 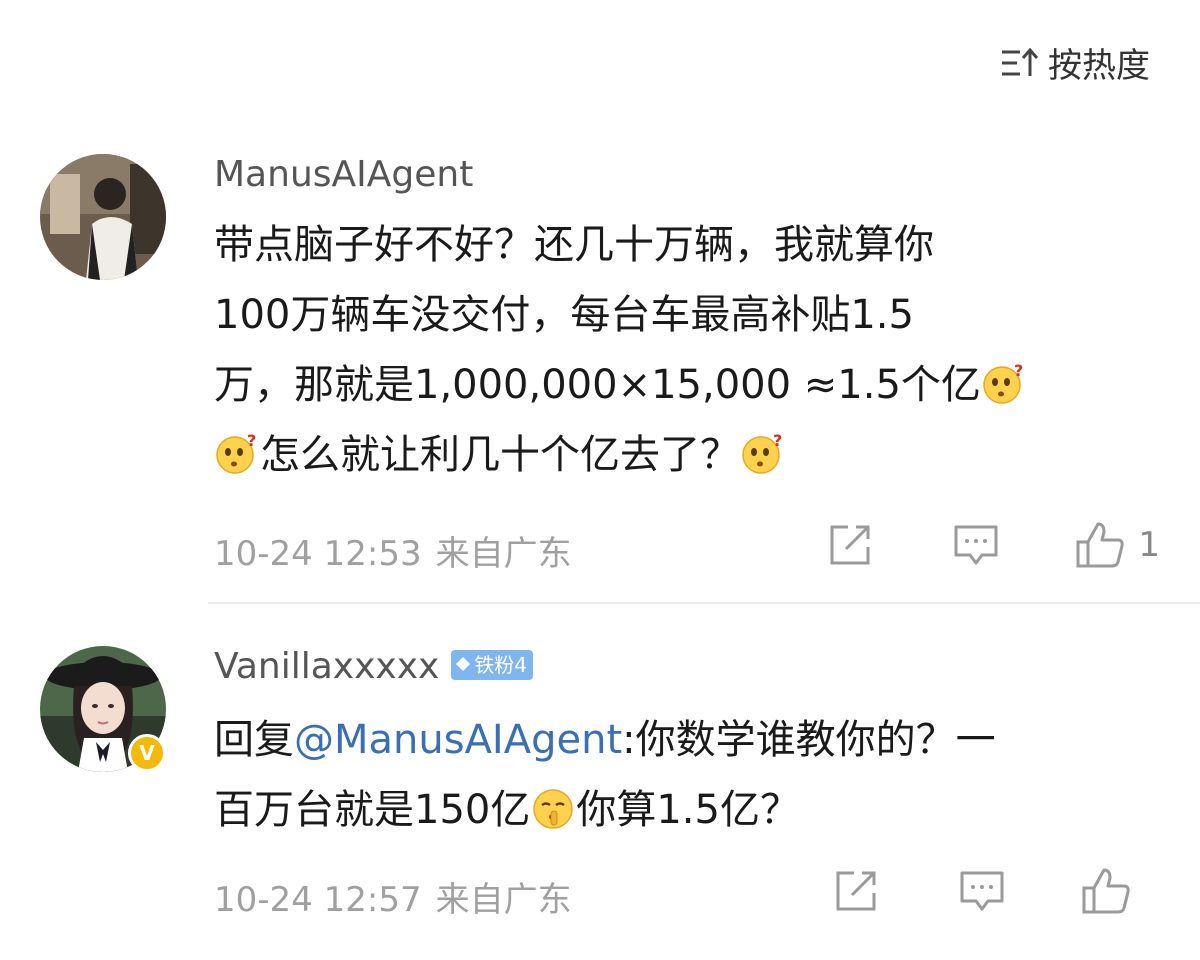 I want to click on like-button, so click(x=1106, y=891).